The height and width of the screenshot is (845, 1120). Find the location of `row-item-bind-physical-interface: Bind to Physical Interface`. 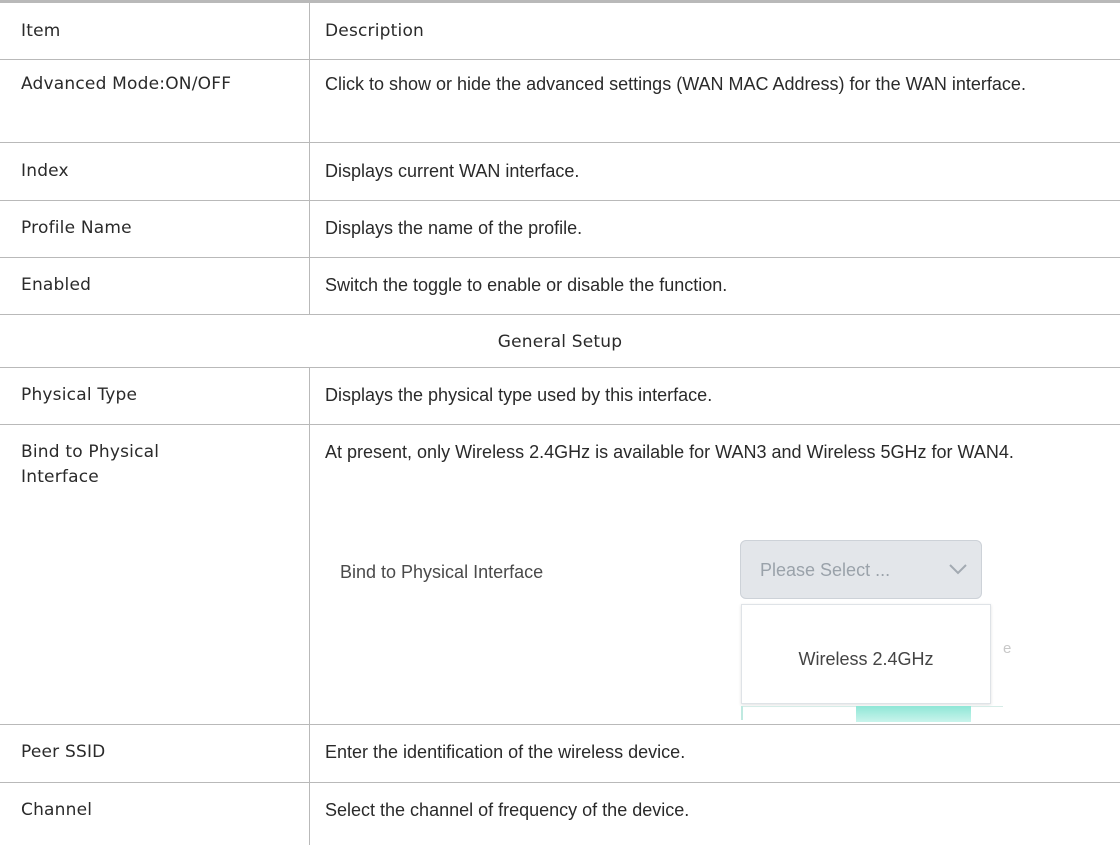

row-item-bind-physical-interface: Bind to Physical Interface is located at coordinates (90, 464).